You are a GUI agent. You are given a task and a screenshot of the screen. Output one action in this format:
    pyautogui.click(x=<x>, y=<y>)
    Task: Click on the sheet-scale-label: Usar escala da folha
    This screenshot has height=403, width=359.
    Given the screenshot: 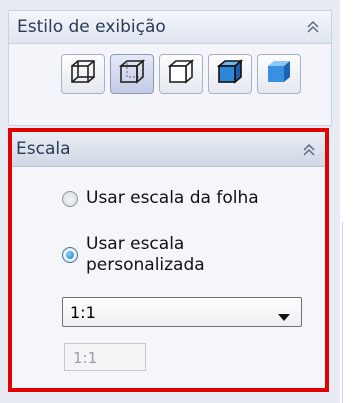 What is the action you would take?
    pyautogui.click(x=172, y=198)
    